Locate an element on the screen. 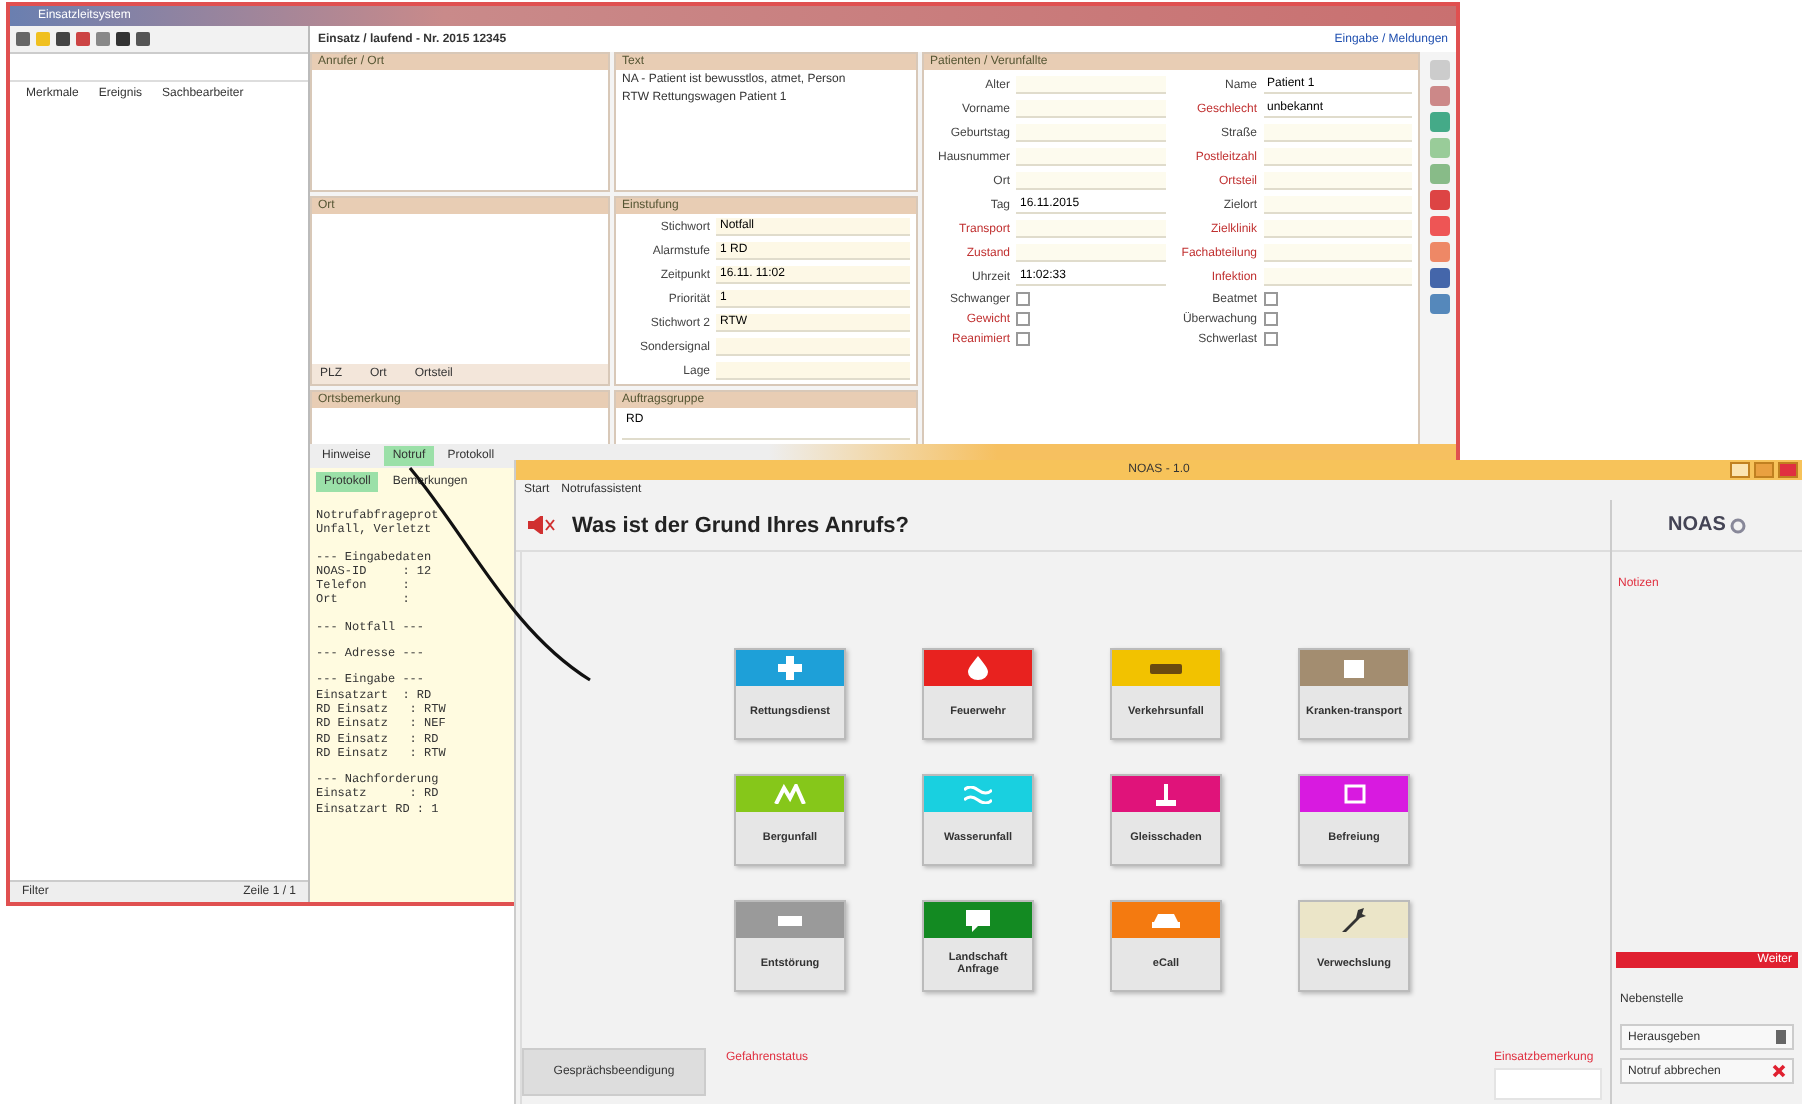  logo-icon is located at coordinates (1737, 525).